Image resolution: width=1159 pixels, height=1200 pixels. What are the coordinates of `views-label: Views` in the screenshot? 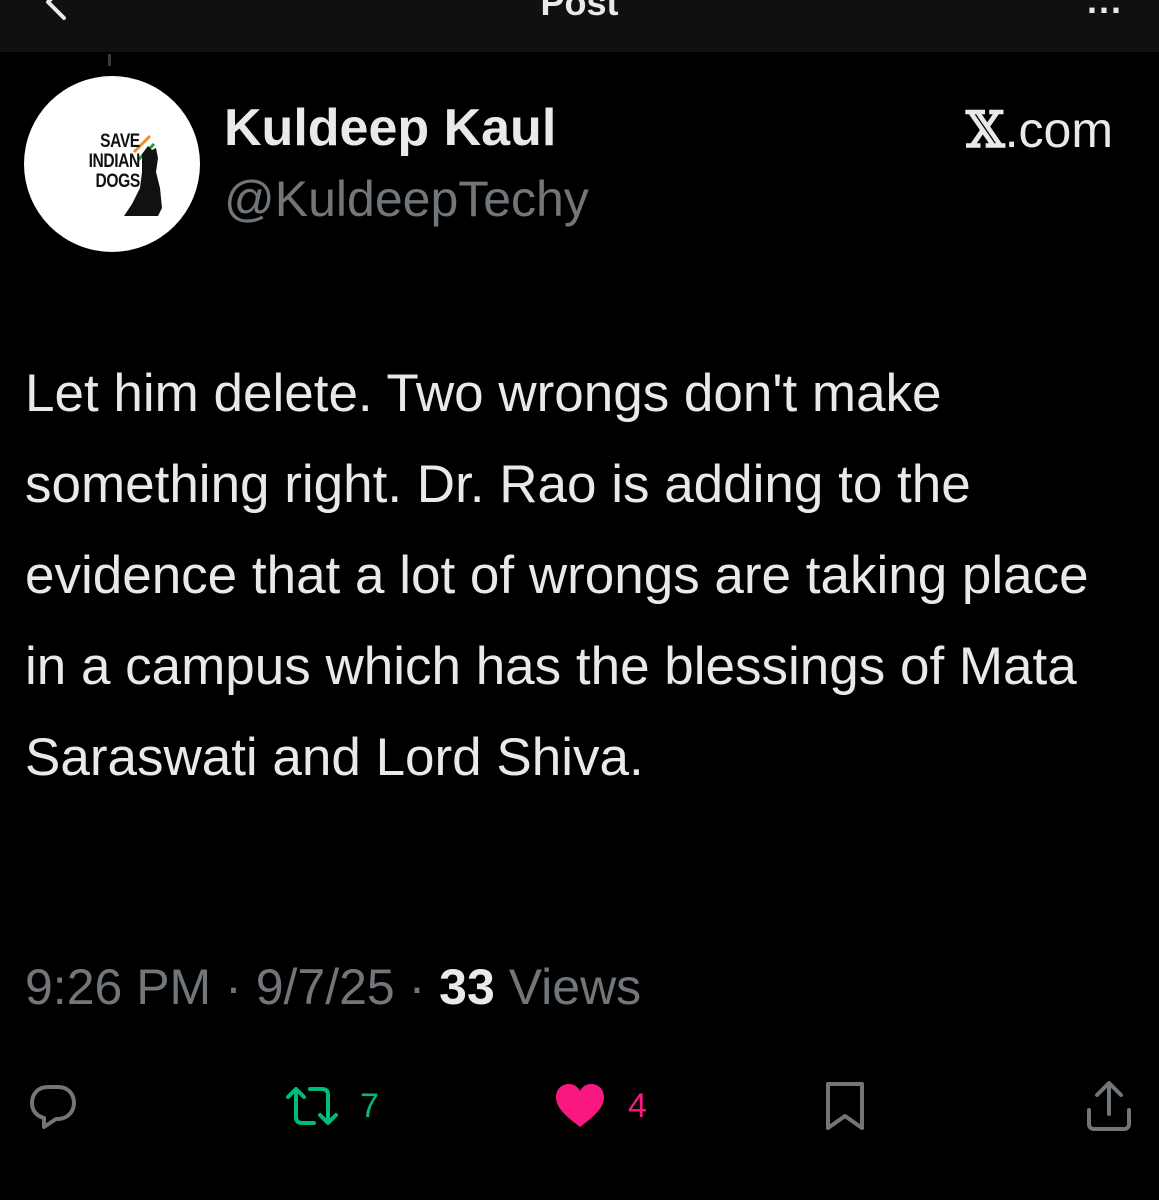 It's located at (575, 987).